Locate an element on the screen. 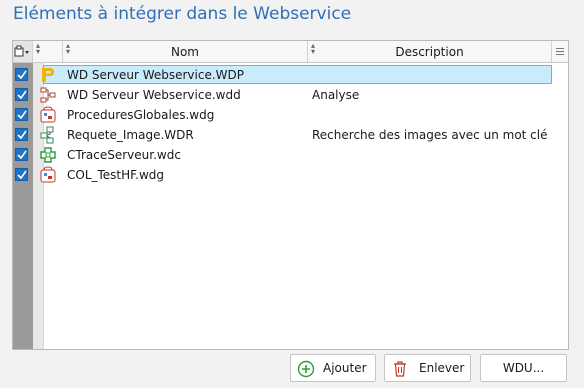  menu-icon is located at coordinates (560, 51).